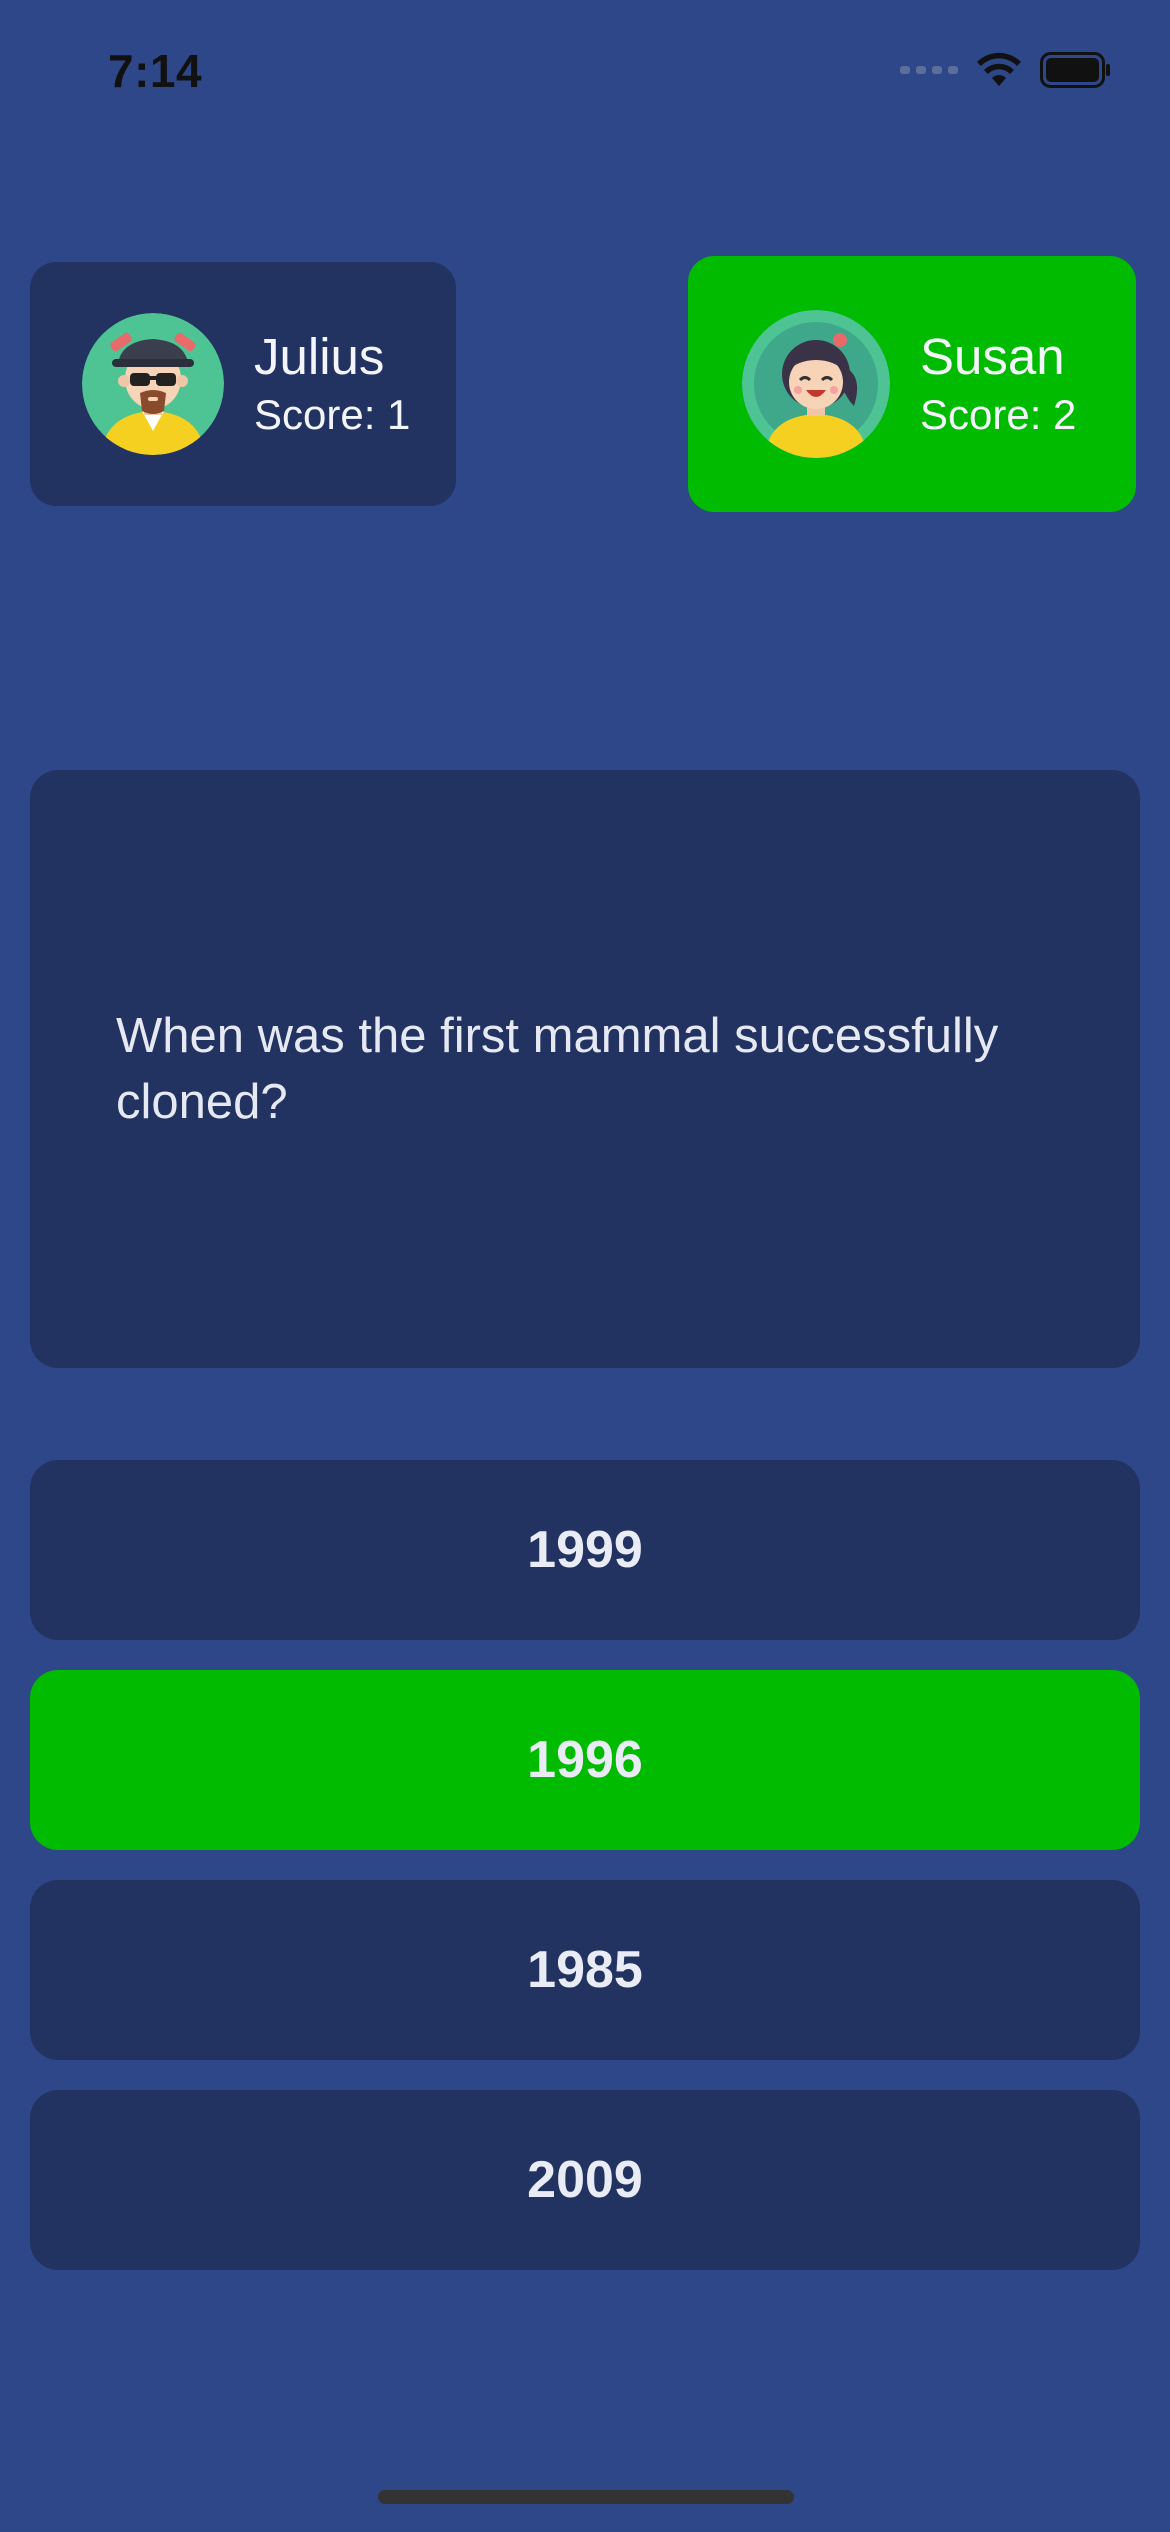  I want to click on status-time: 7:14, so click(155, 71).